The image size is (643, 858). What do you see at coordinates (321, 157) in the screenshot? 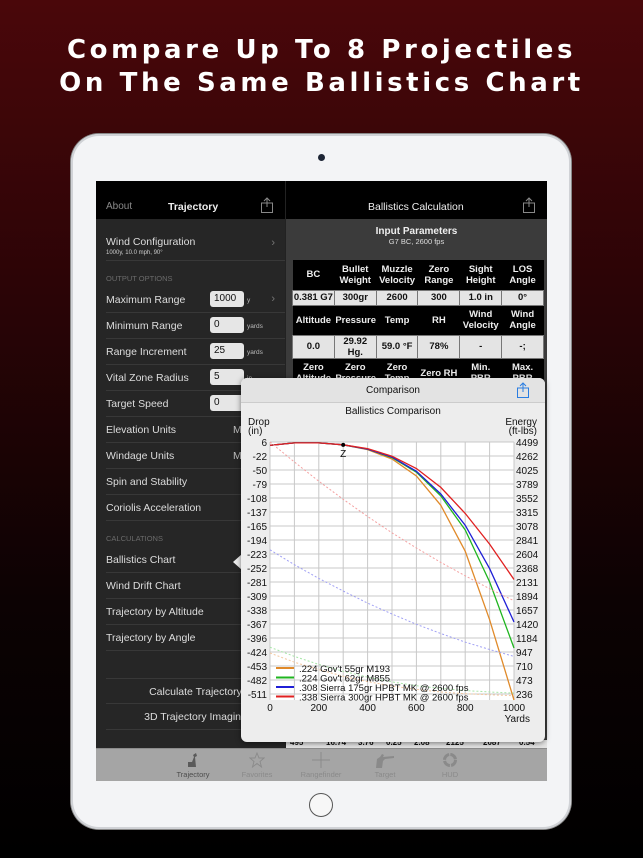
I see `camera-icon` at bounding box center [321, 157].